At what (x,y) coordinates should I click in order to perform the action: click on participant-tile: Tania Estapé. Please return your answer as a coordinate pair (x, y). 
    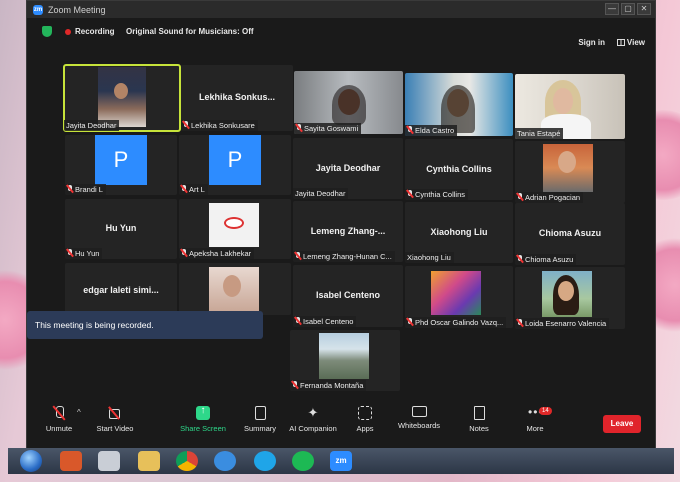
    Looking at the image, I should click on (570, 106).